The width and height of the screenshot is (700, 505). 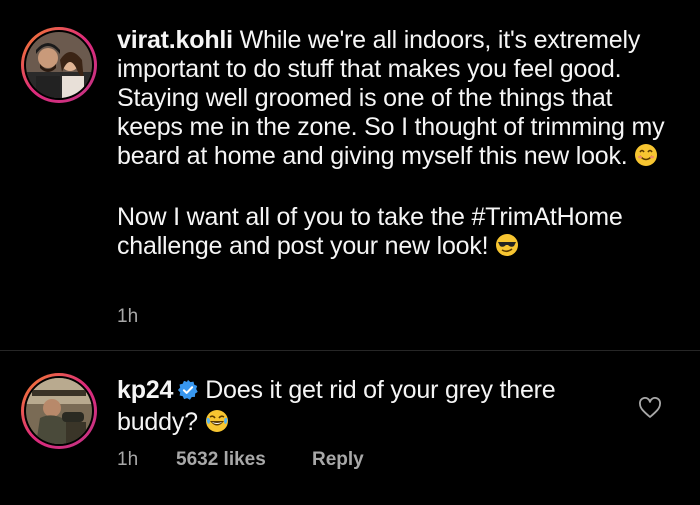 I want to click on sunglasses-face-icon, so click(x=507, y=248).